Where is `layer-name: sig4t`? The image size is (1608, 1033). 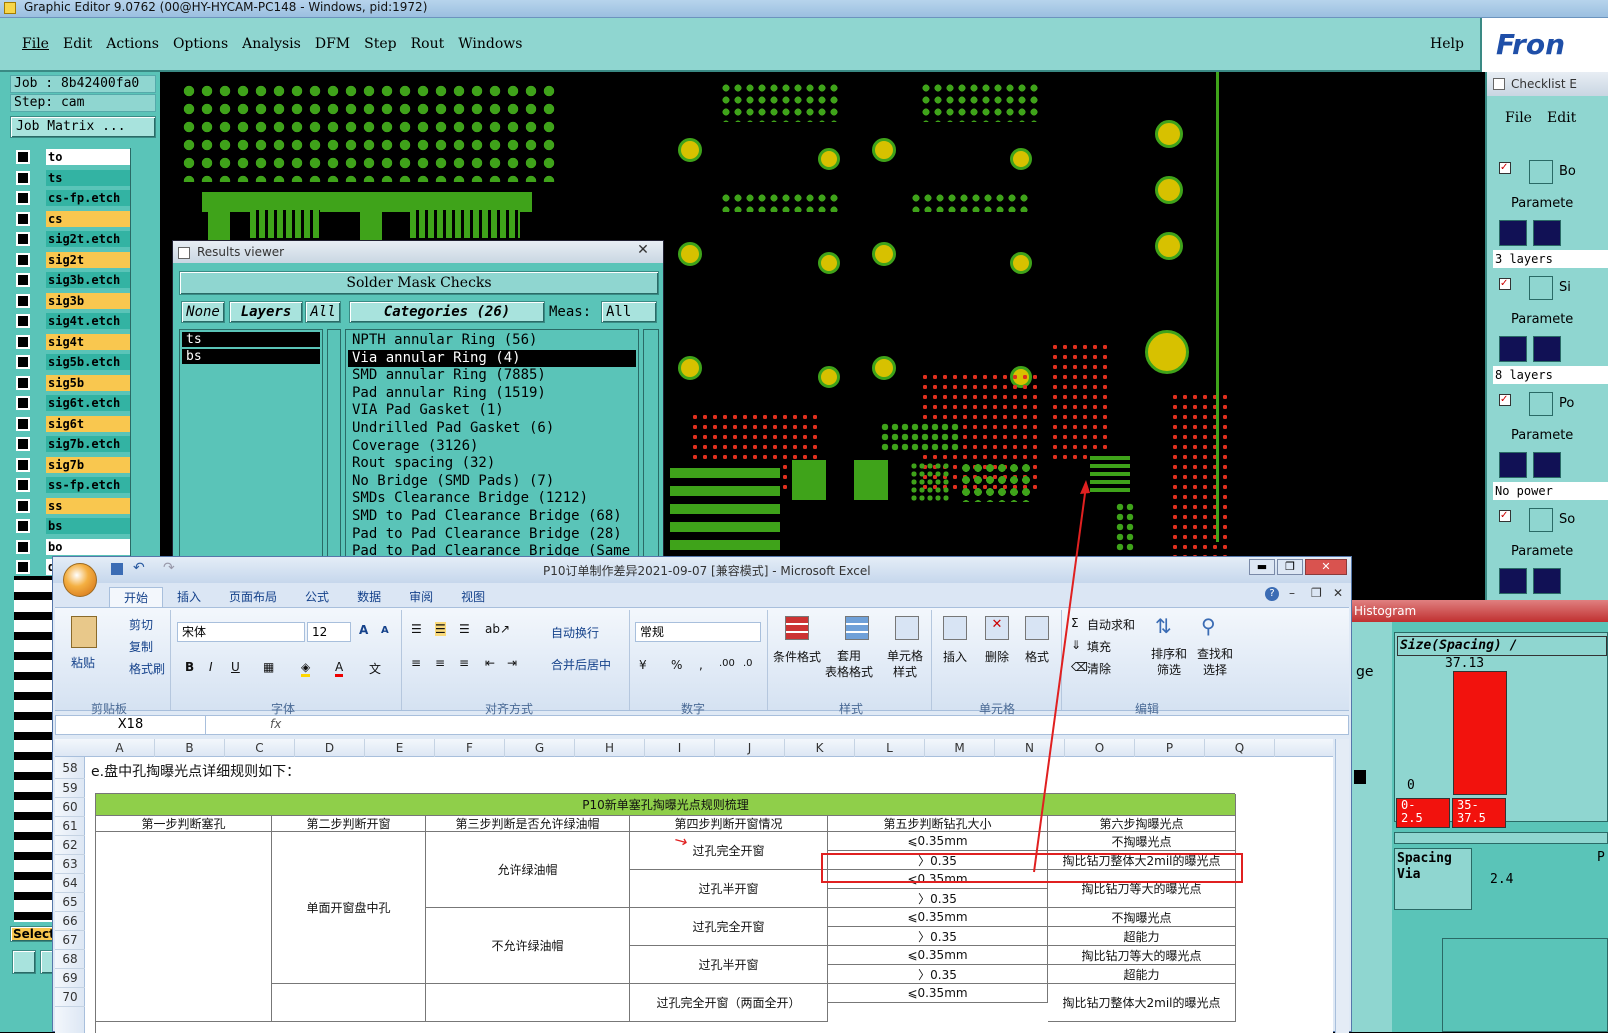
layer-name: sig4t is located at coordinates (93, 341).